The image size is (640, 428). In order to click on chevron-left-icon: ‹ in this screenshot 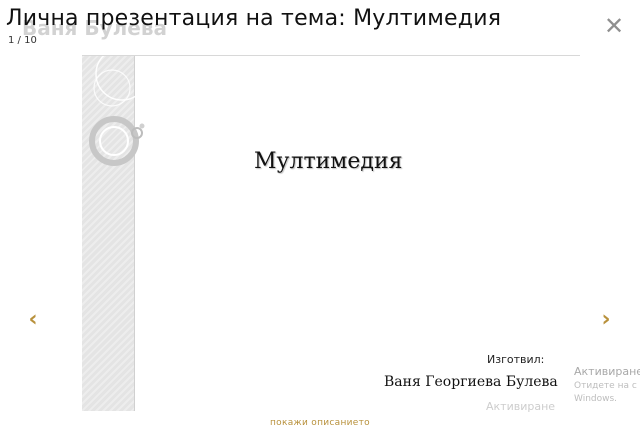, I will do `click(33, 320)`.